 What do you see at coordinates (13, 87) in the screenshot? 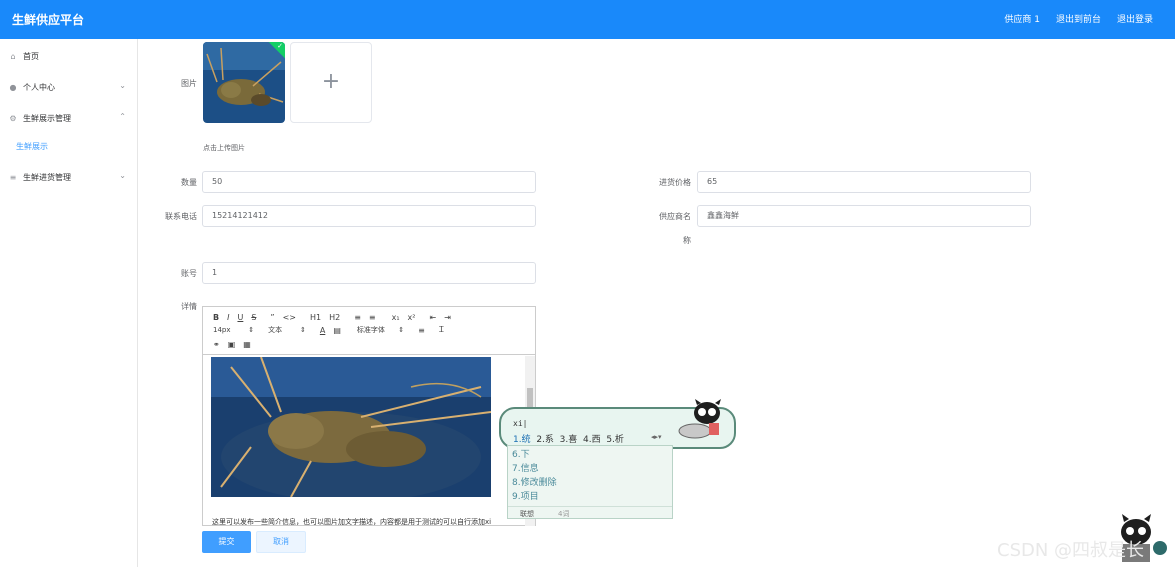
I see `user-icon: ●` at bounding box center [13, 87].